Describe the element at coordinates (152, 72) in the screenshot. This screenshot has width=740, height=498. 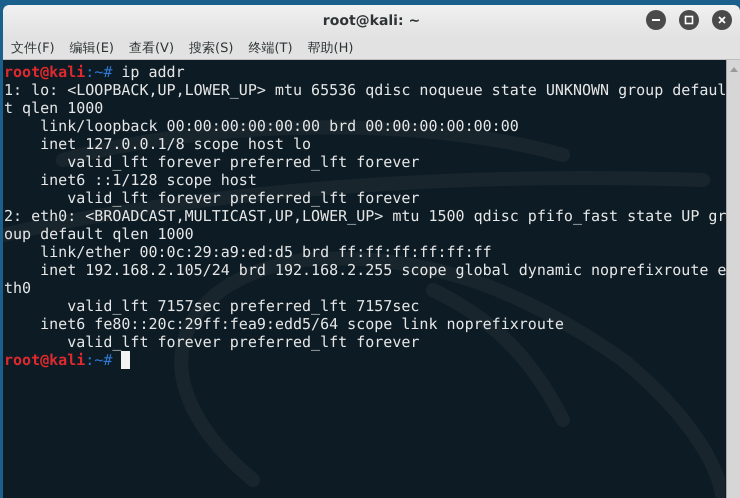
I see `command-text: ip addr` at that location.